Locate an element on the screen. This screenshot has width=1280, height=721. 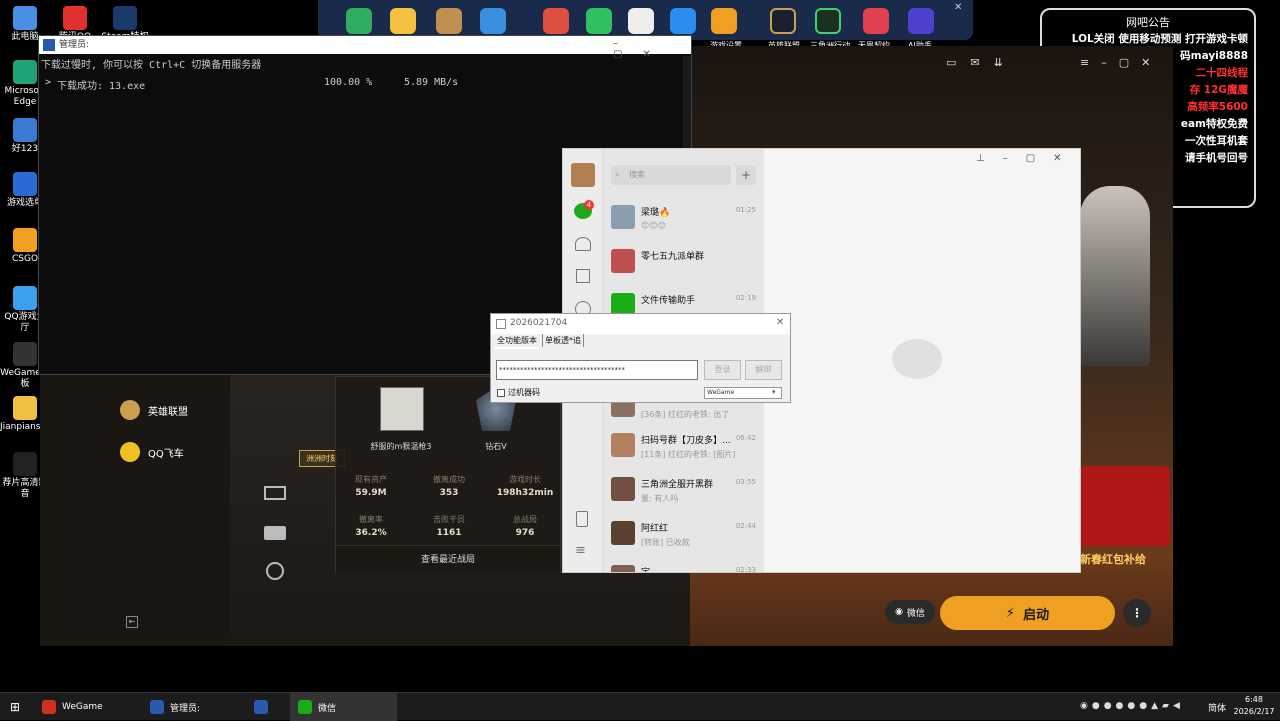
login-button: 登录 is located at coordinates (722, 370).